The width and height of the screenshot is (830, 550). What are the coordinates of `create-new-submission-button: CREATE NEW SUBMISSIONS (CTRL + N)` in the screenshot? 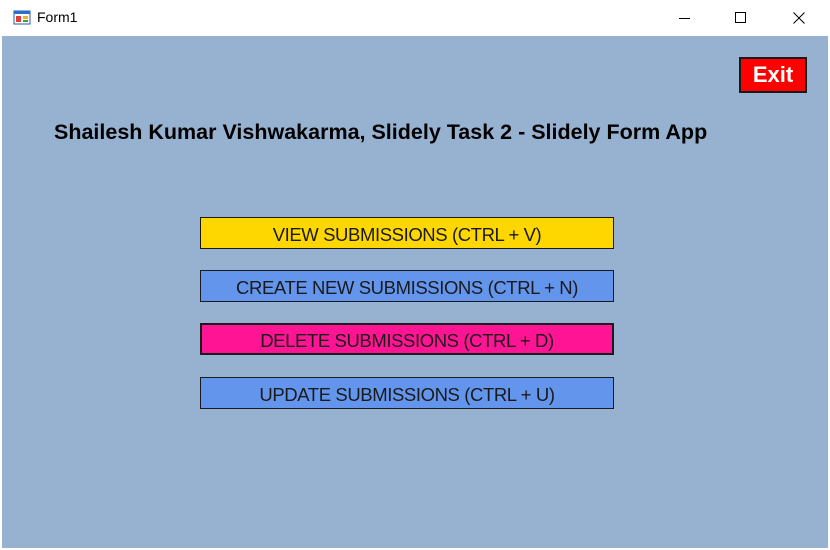 It's located at (407, 286).